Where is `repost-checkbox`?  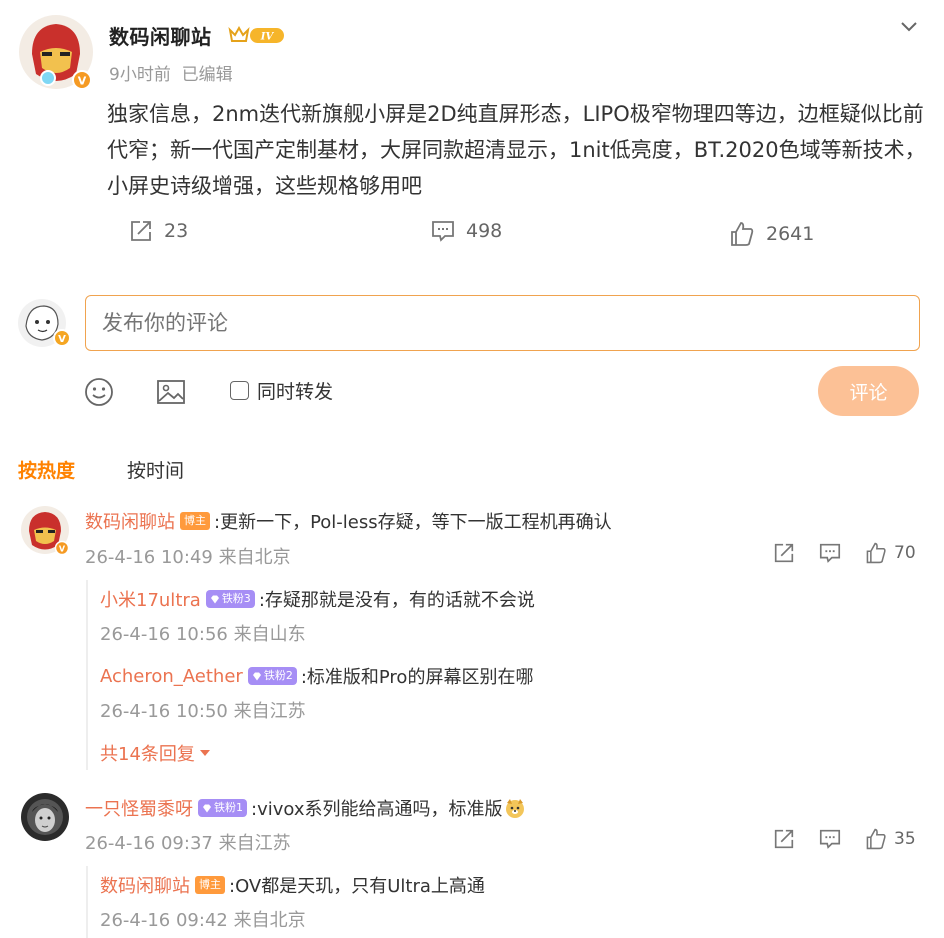 repost-checkbox is located at coordinates (239, 390).